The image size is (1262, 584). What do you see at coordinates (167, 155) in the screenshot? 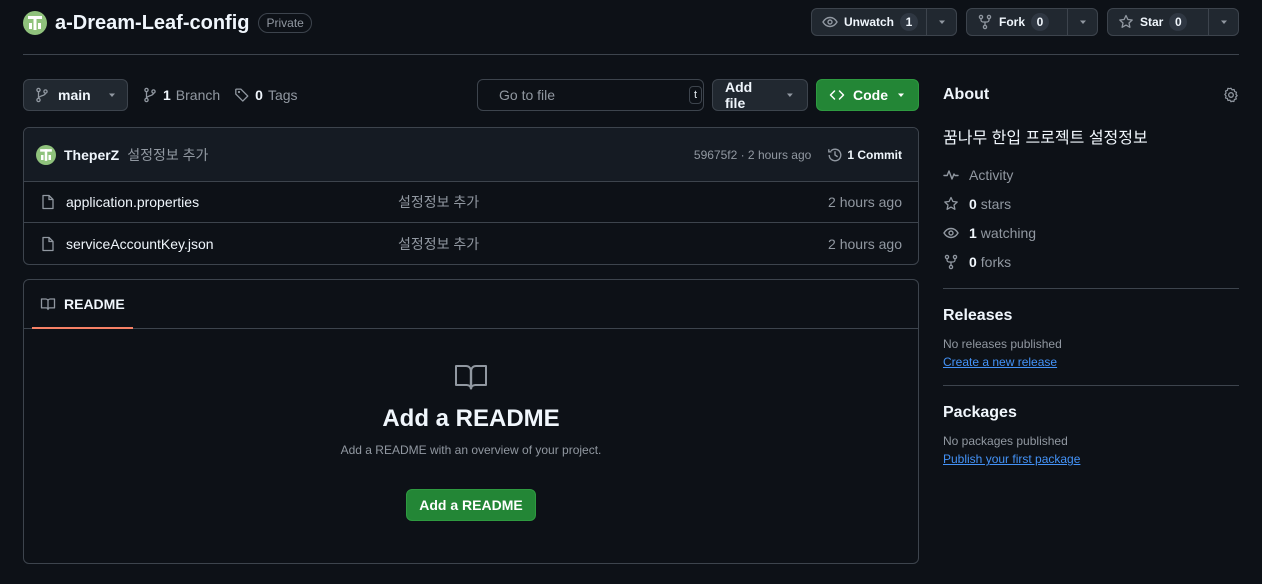
I see `commit-message: 설정정보 추가` at bounding box center [167, 155].